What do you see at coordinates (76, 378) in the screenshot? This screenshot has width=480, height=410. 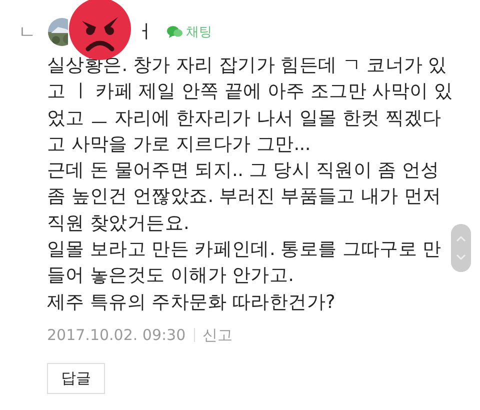 I see `reply-button: 답글` at bounding box center [76, 378].